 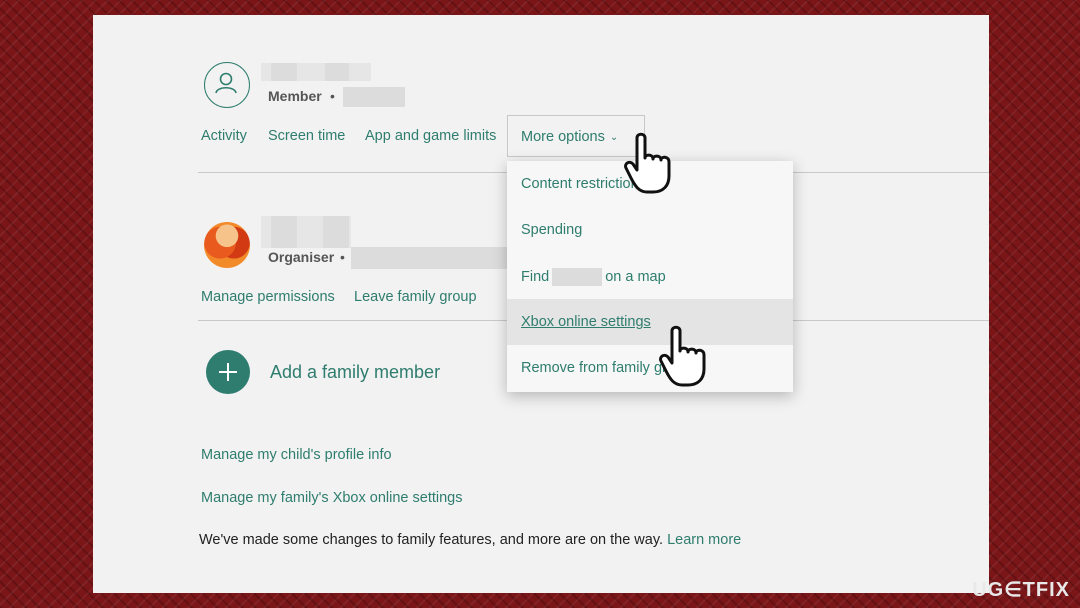 I want to click on menu-item-label: Spending, so click(x=552, y=230).